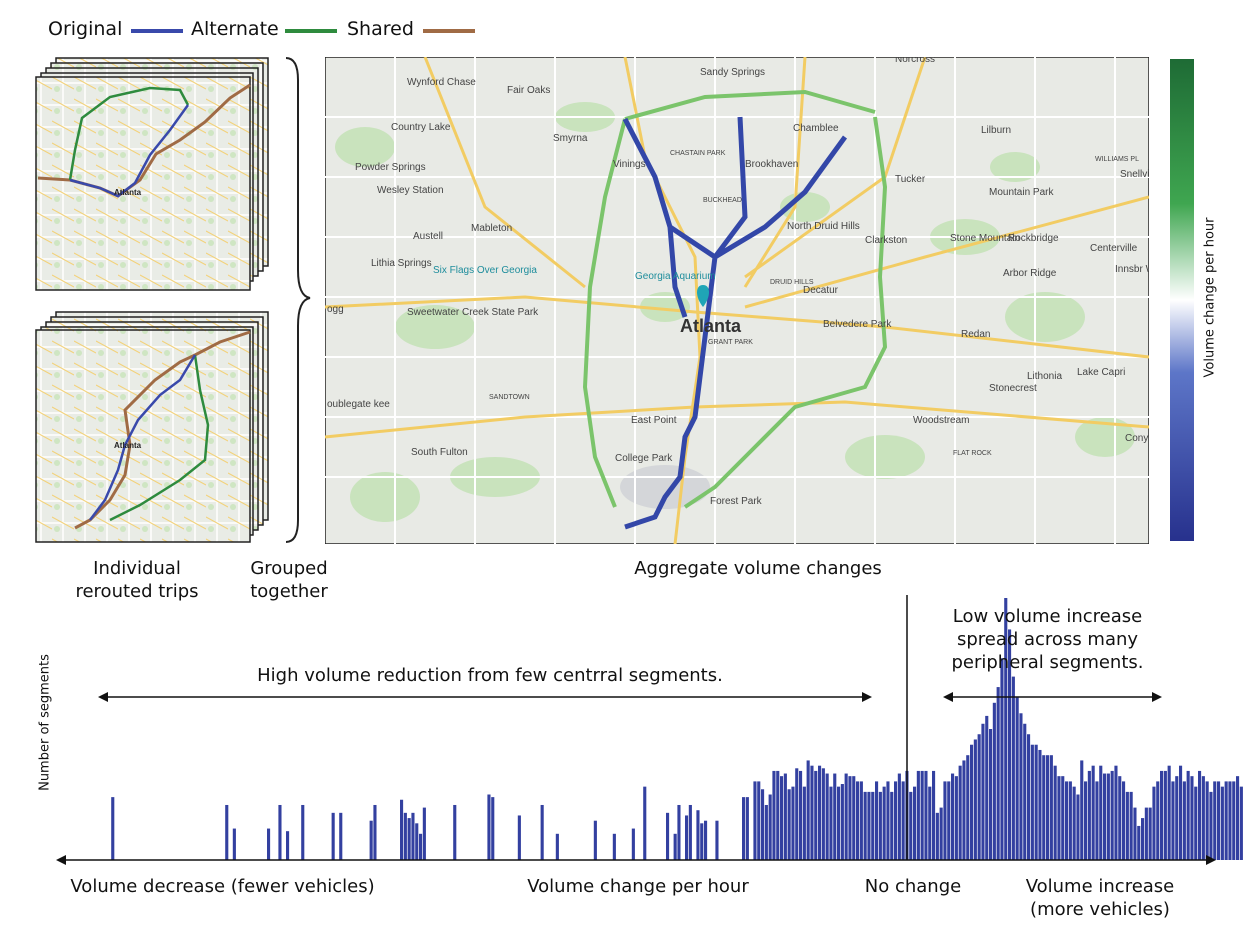  Describe the element at coordinates (654, 420) in the screenshot. I see `svg-text: East Point` at that location.